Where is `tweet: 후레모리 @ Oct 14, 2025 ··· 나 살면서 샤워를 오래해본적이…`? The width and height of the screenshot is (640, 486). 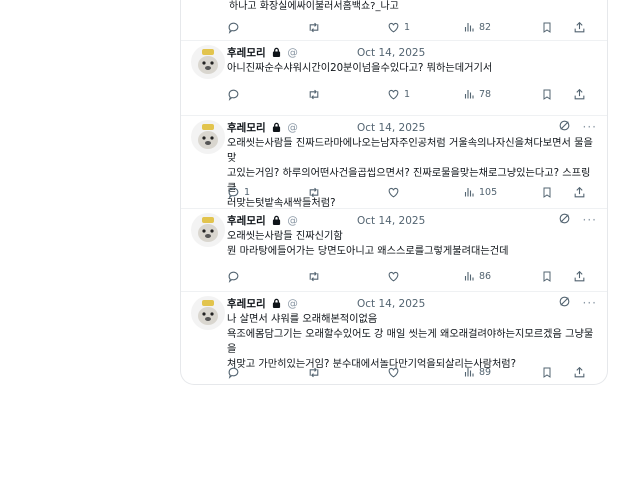 tweet: 후레모리 @ Oct 14, 2025 ··· 나 살면서 샤워를 오래해본적이… is located at coordinates (394, 338).